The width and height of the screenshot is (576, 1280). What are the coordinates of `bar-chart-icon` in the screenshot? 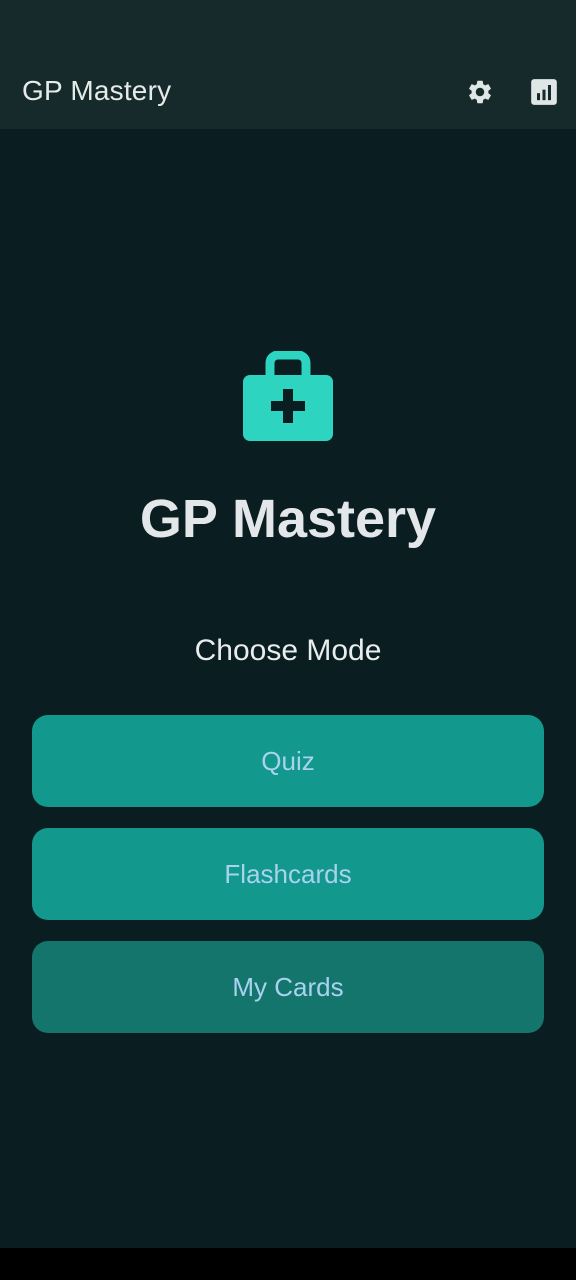 It's located at (544, 92).